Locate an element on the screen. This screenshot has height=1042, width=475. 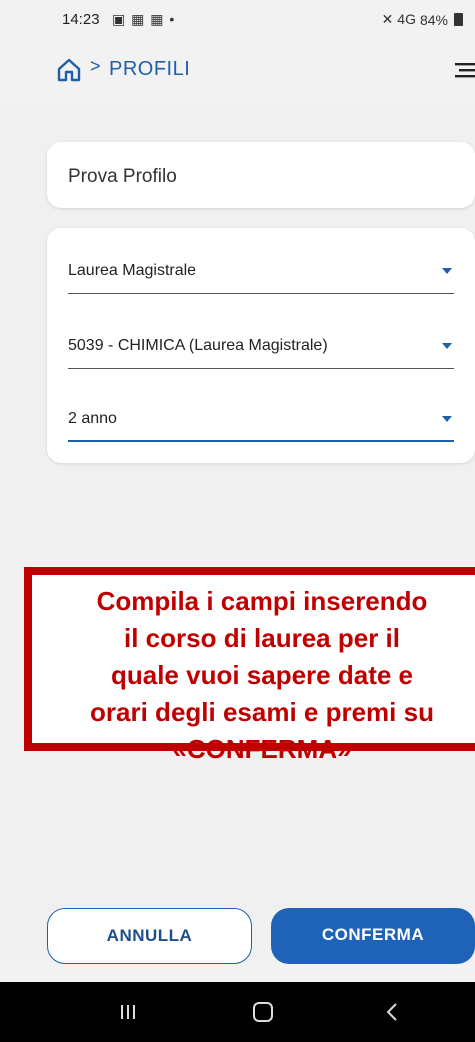
nav-home-icon is located at coordinates (263, 1012).